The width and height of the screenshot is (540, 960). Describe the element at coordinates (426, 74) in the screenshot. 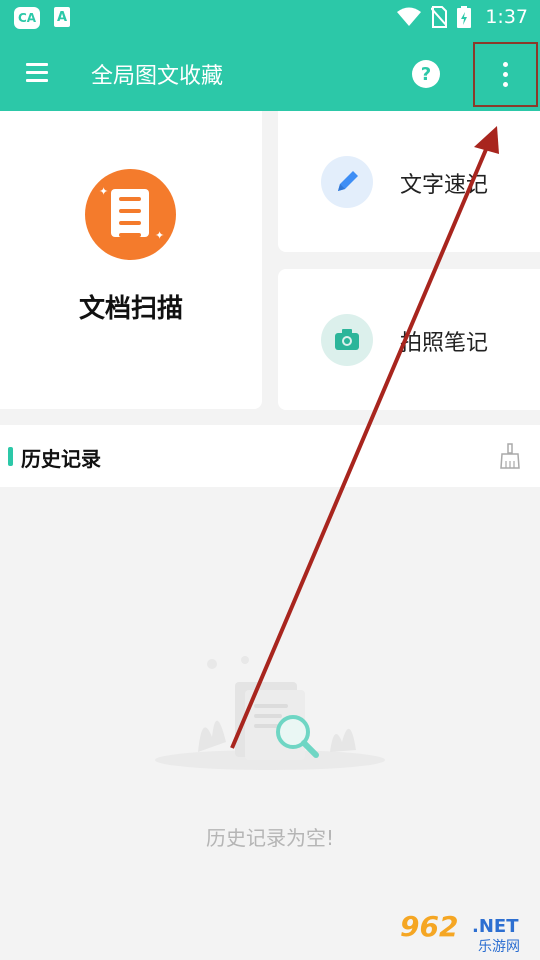

I see `help-icon: ?` at that location.